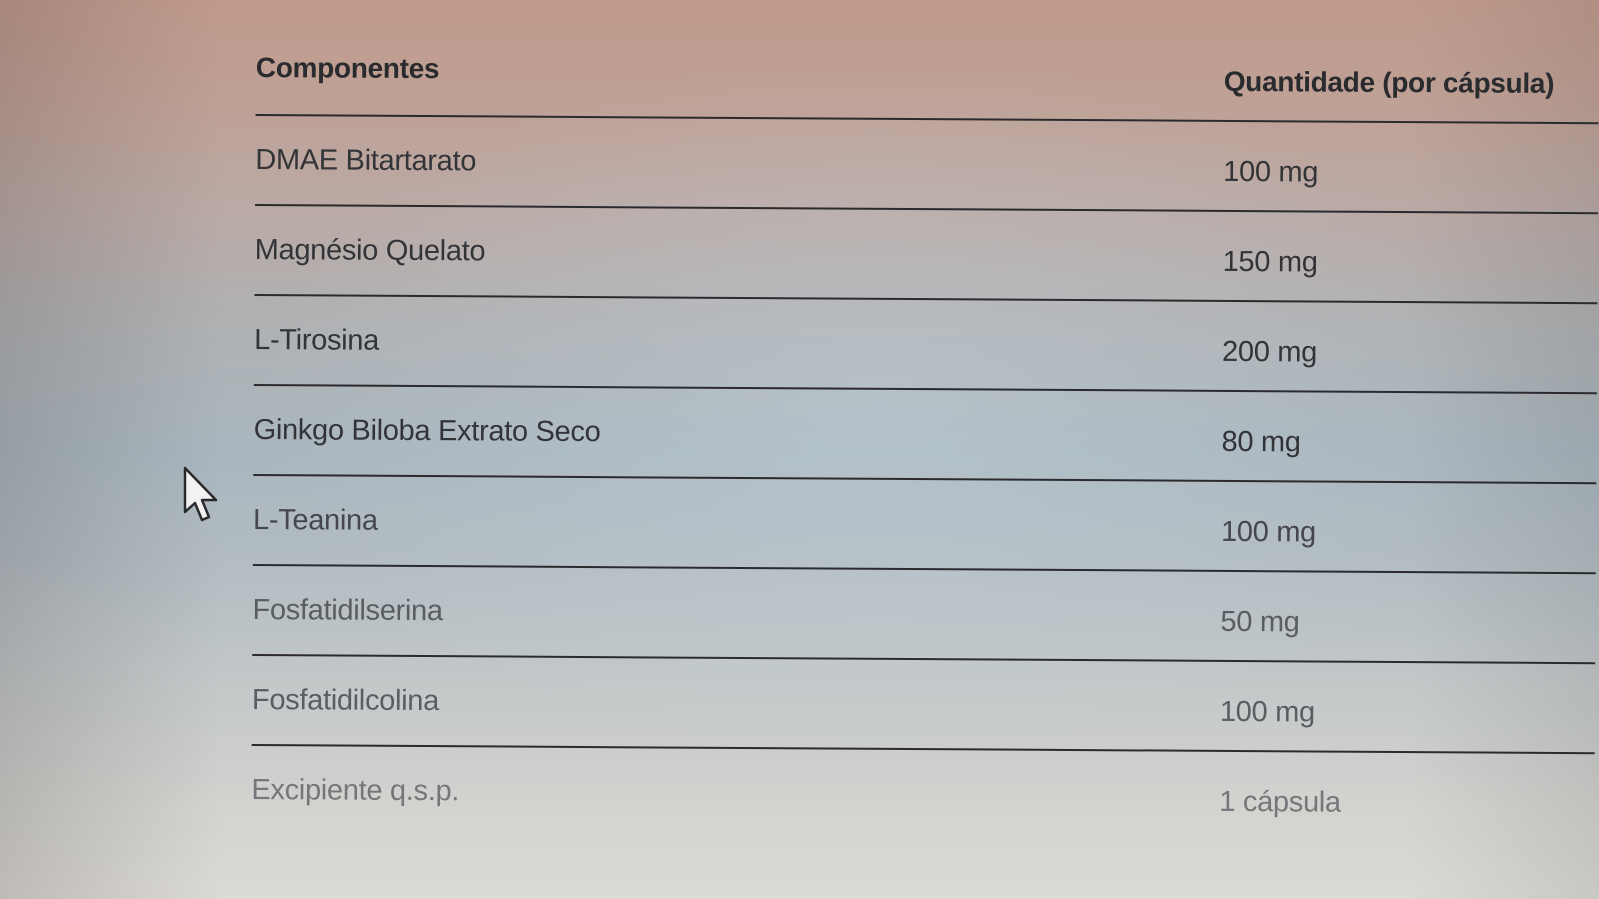 Image resolution: width=1599 pixels, height=899 pixels. I want to click on component-name: Ginkgo Biloba Extrato Seco, so click(427, 431).